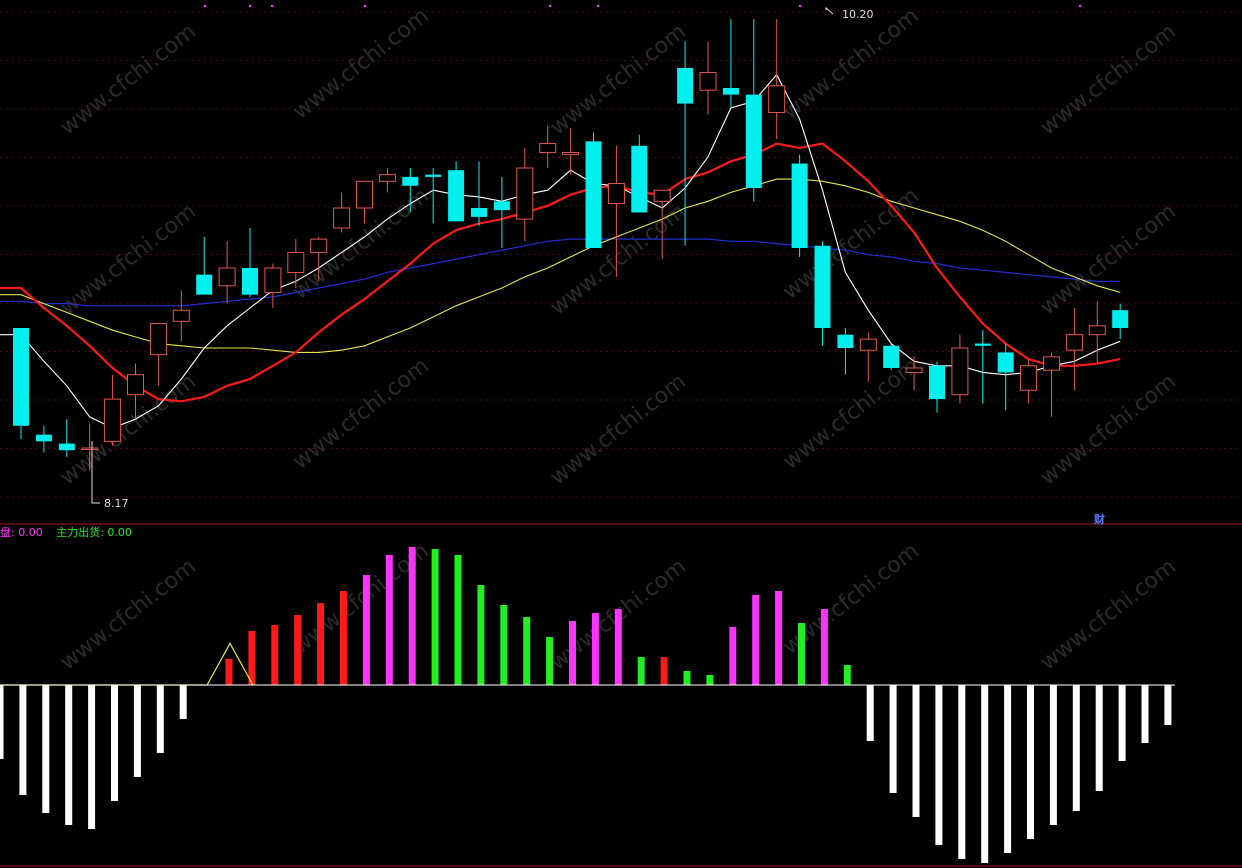 The height and width of the screenshot is (868, 1242). I want to click on low-price-label: 8.17, so click(116, 503).